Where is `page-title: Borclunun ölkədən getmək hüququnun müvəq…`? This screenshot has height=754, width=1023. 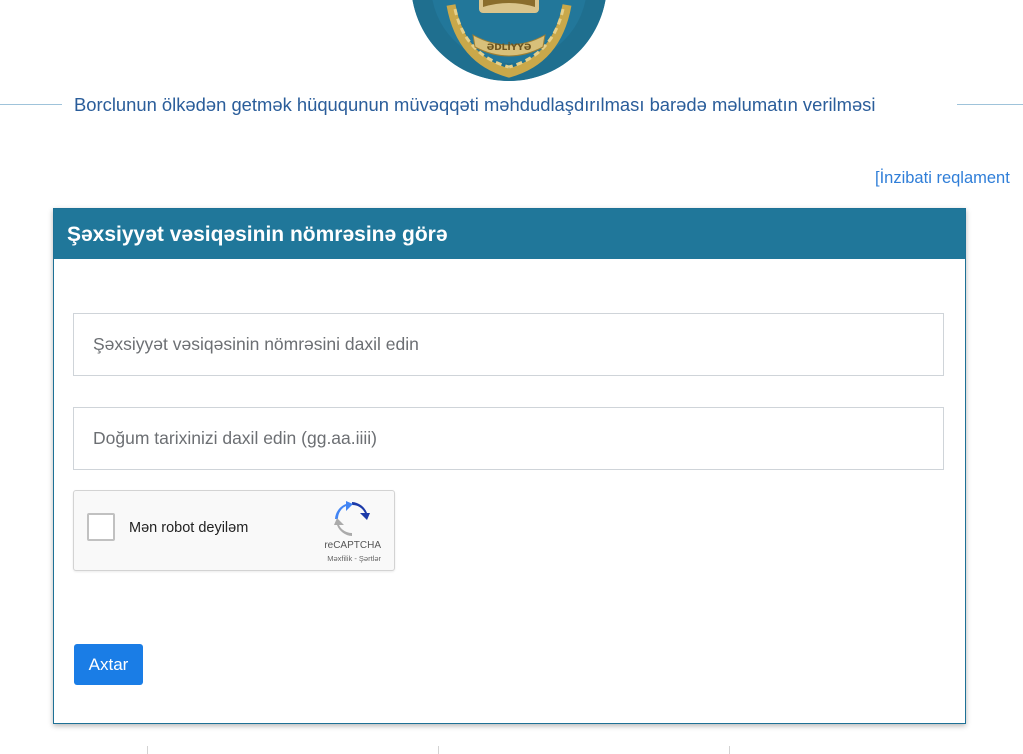
page-title: Borclunun ölkədən getmək hüququnun müvəq… is located at coordinates (475, 104).